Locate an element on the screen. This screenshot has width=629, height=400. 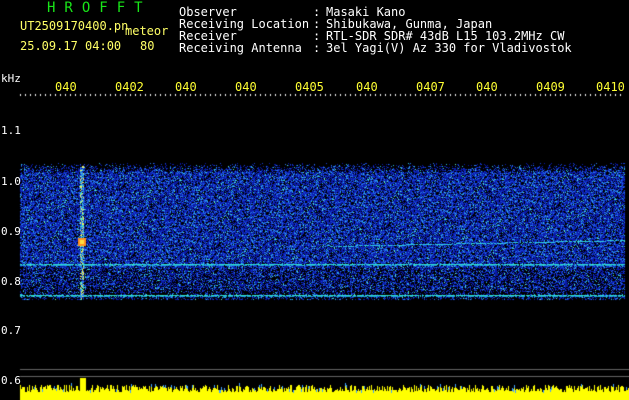
y-tick: 0.8 is located at coordinates (11, 281).